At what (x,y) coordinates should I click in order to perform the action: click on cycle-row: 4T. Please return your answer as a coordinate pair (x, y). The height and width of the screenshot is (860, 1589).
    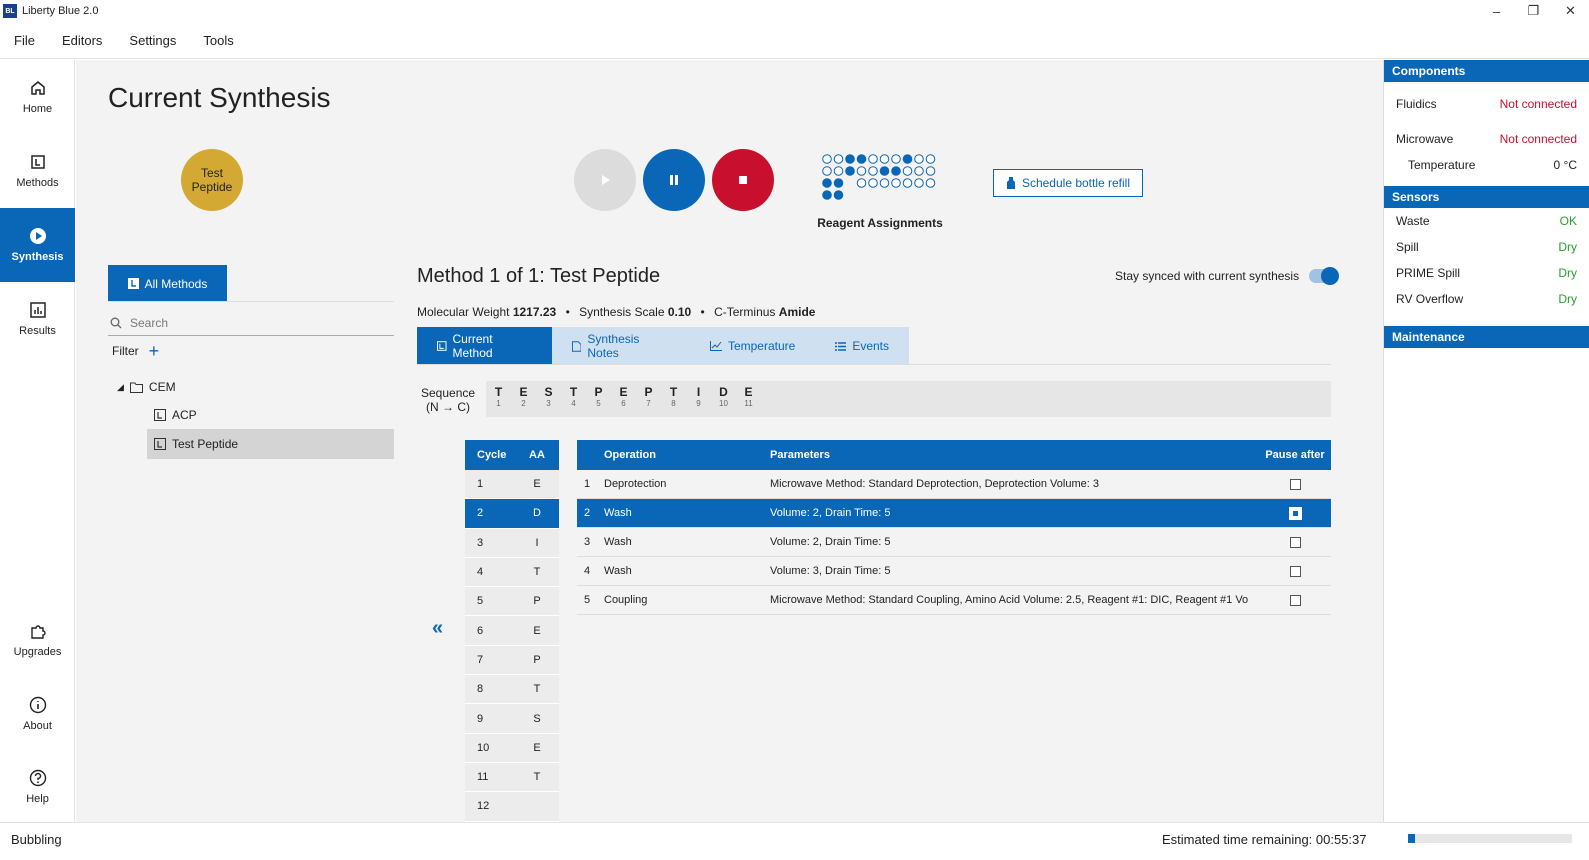
    Looking at the image, I should click on (512, 572).